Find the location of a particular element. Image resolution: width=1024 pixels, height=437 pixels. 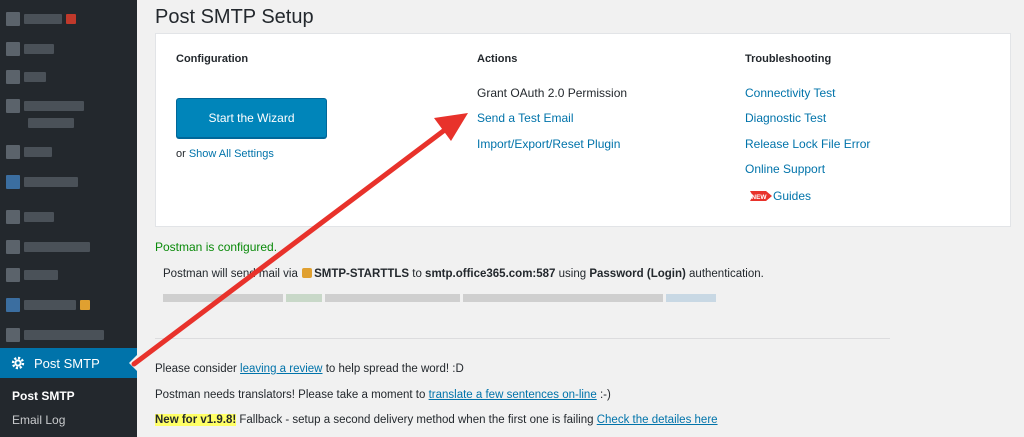

transport-name: SMTP-STARTTLS is located at coordinates (362, 274).